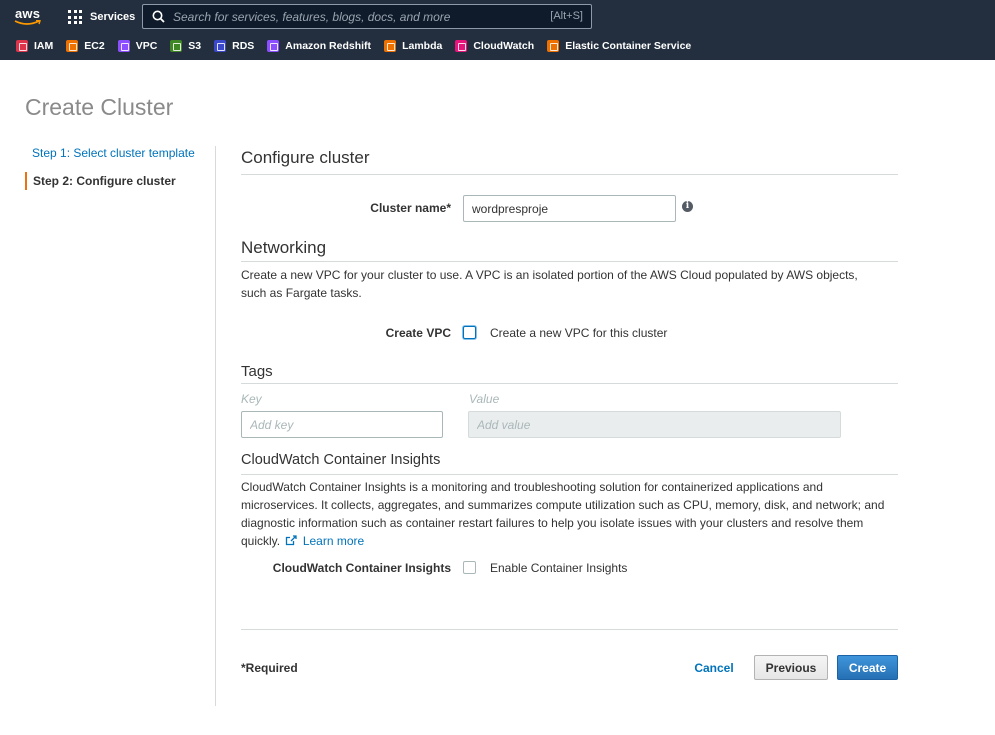  I want to click on aws-logo: aws, so click(29, 17).